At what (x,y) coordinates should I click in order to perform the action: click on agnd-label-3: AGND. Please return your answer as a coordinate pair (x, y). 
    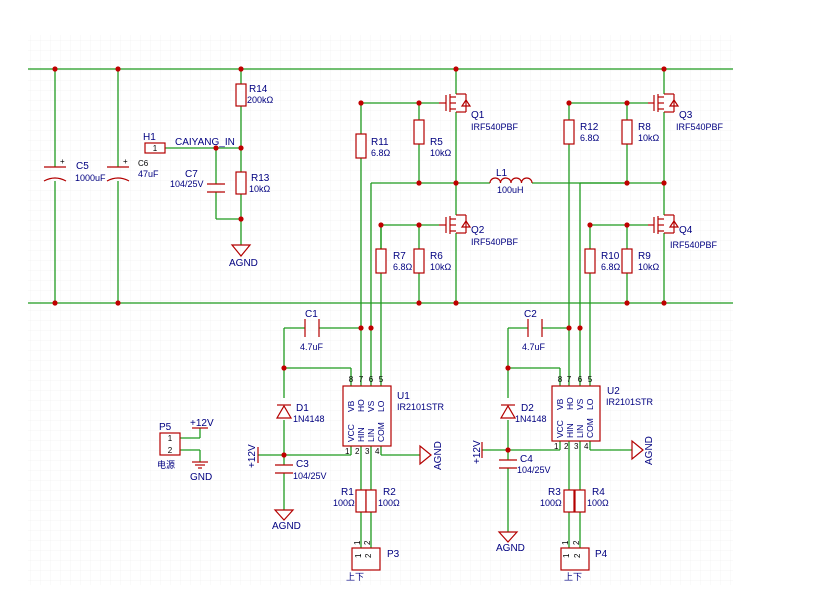
    Looking at the image, I should click on (438, 455).